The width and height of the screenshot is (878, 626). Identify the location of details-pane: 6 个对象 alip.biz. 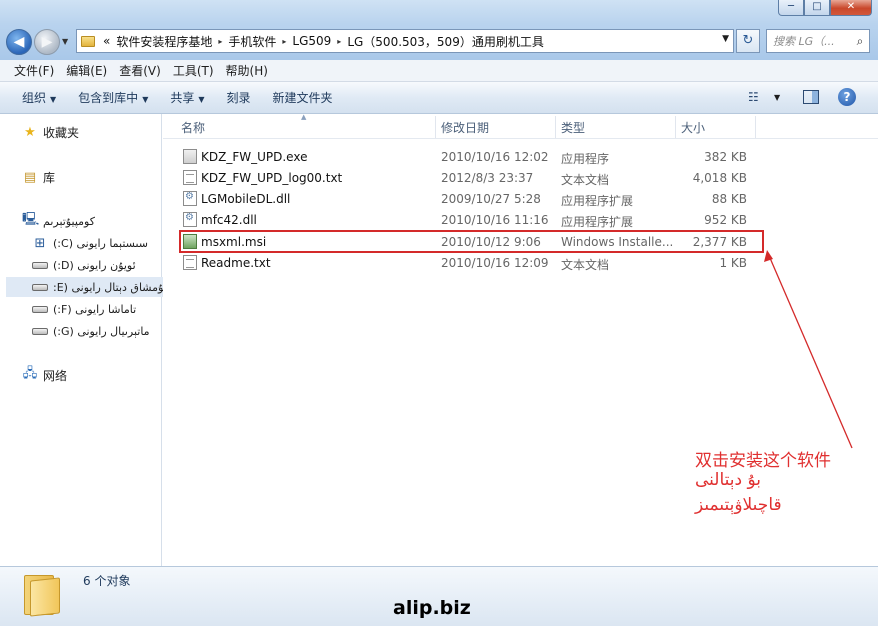
(439, 596).